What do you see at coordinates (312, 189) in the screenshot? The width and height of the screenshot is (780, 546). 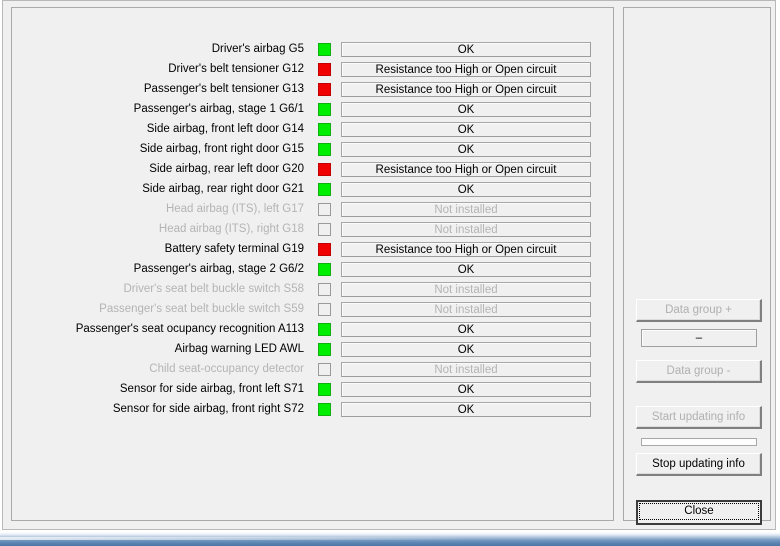 I see `diagnostic-row: Side airbag, rear right door G21 OK` at bounding box center [312, 189].